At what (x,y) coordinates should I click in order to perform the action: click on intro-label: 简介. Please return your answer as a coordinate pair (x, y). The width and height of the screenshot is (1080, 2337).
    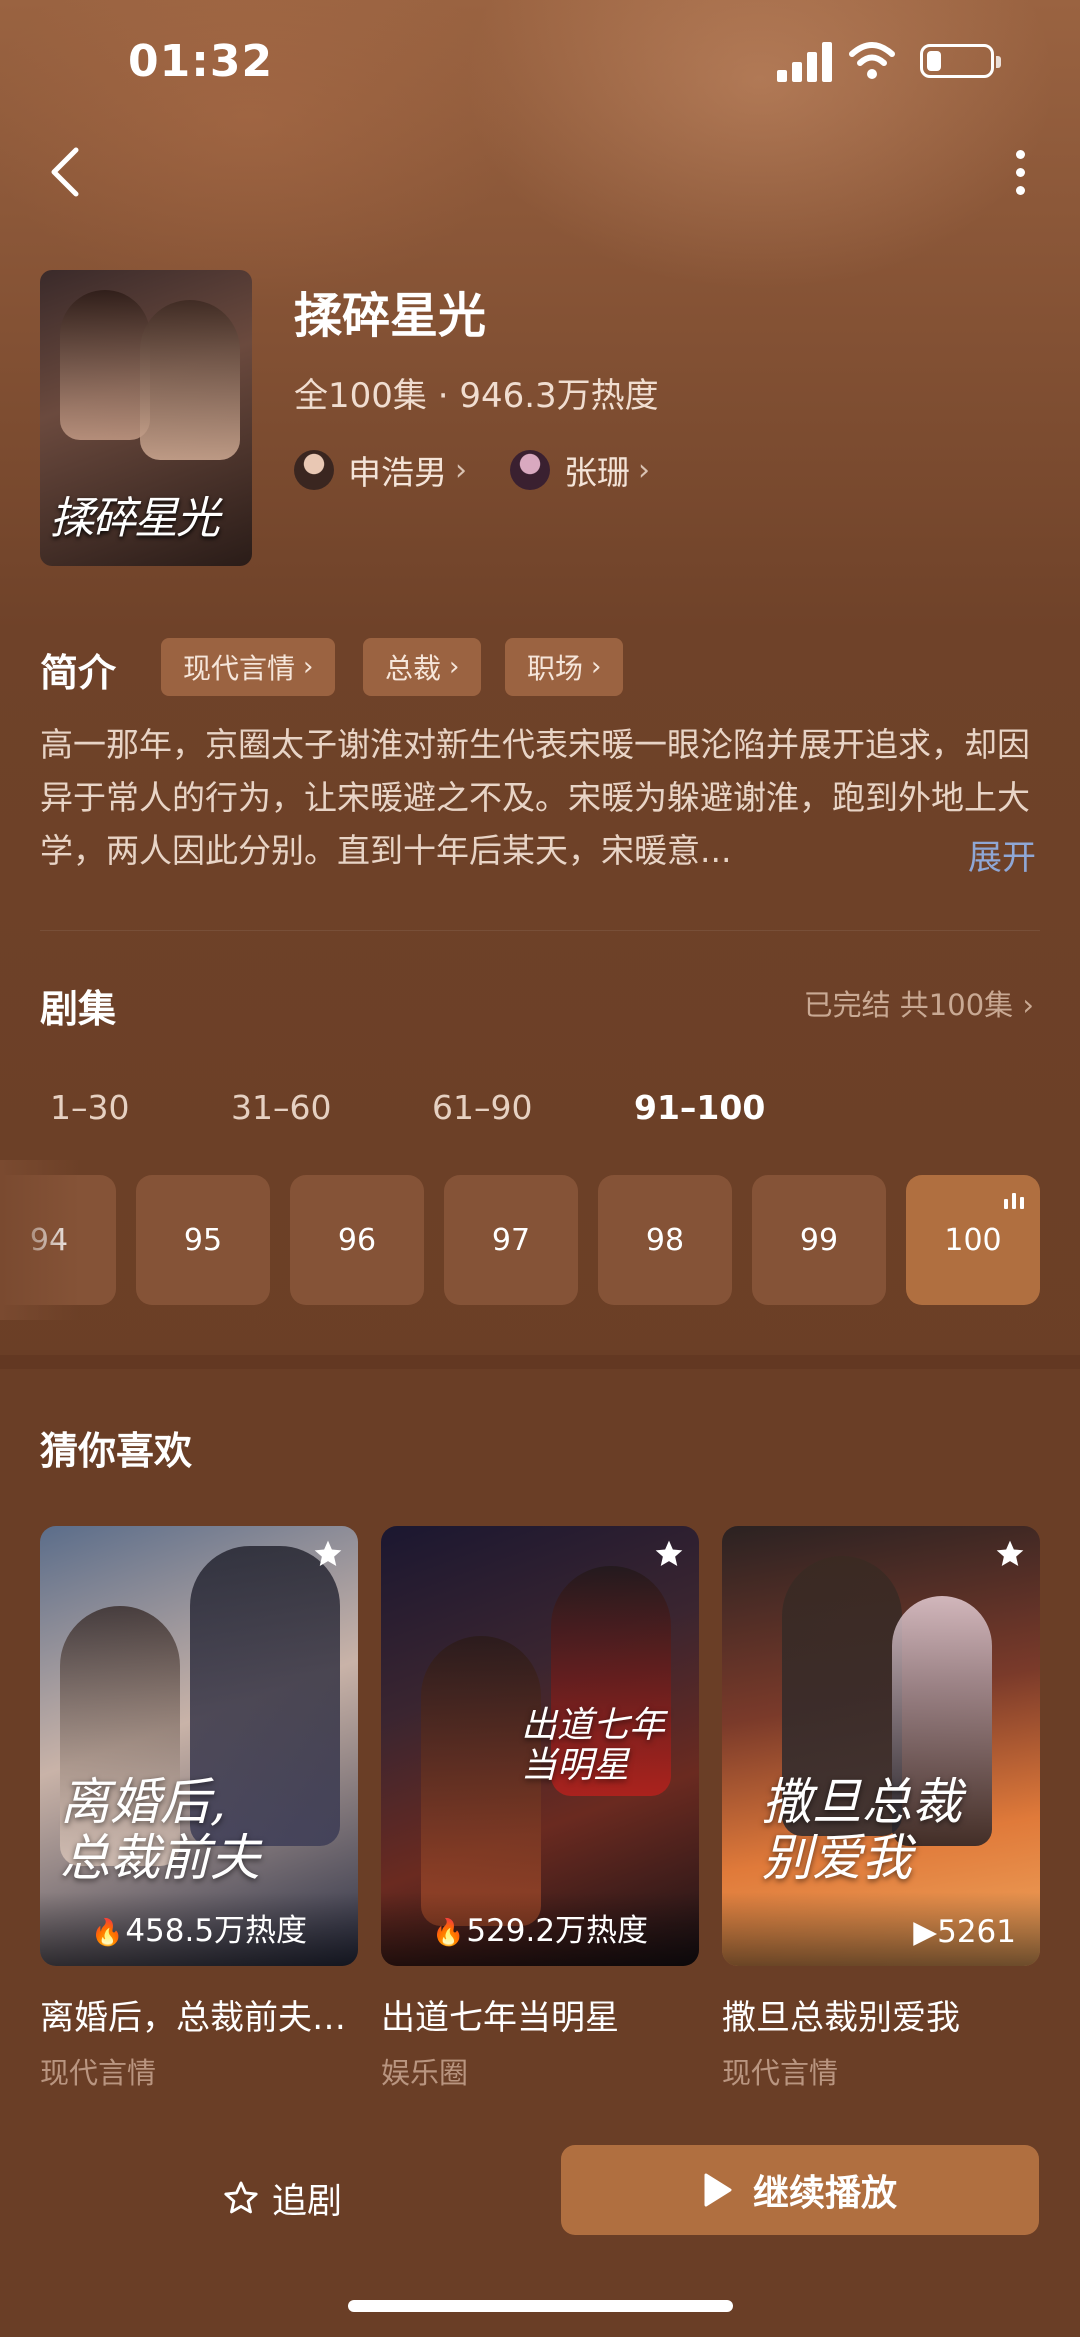
    Looking at the image, I should click on (78, 673).